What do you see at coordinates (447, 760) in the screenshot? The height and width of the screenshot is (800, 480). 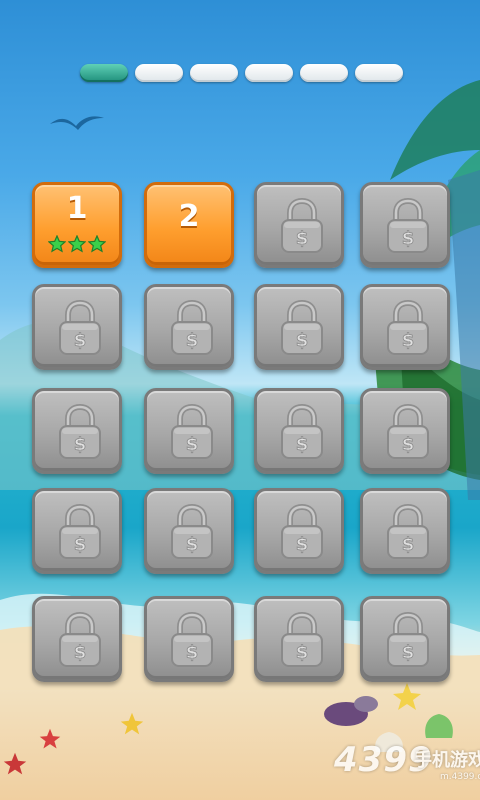 I see `watermark-text: 手机游戏` at bounding box center [447, 760].